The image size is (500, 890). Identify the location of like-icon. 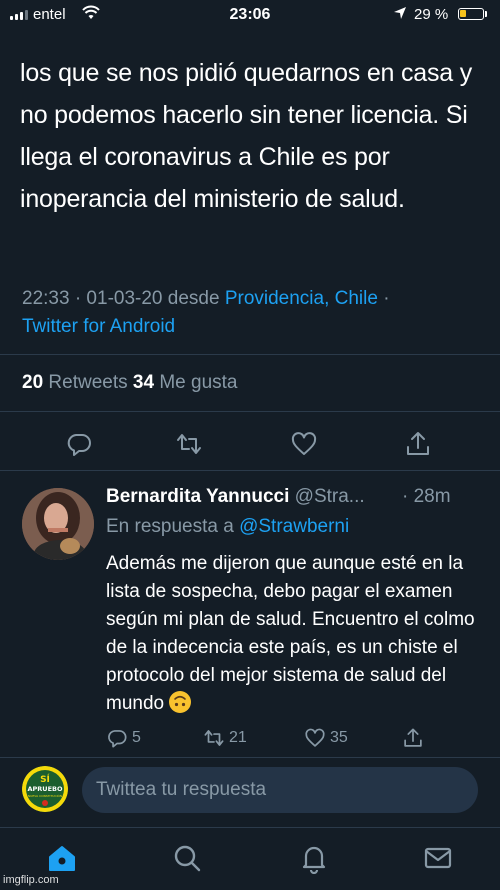
(304, 444).